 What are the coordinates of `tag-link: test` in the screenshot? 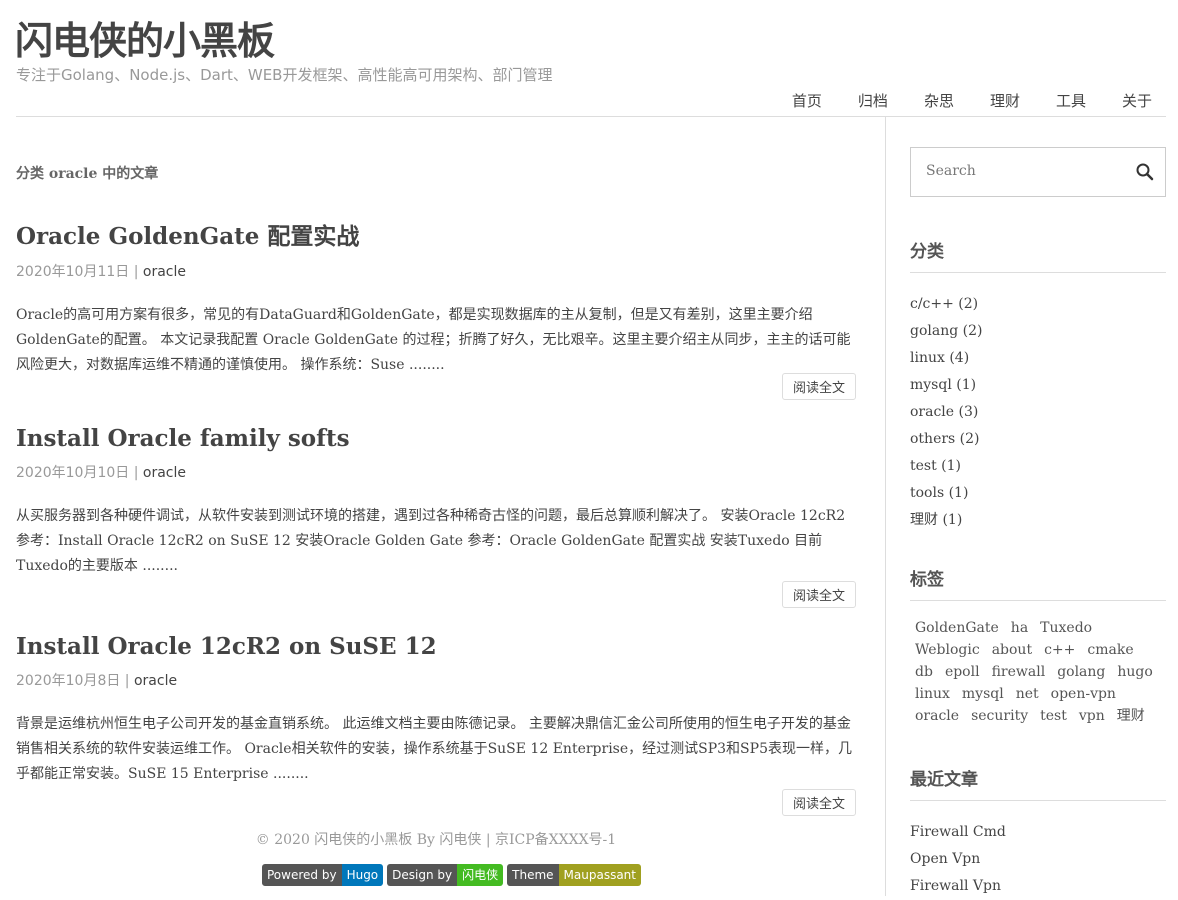 It's located at (1053, 716).